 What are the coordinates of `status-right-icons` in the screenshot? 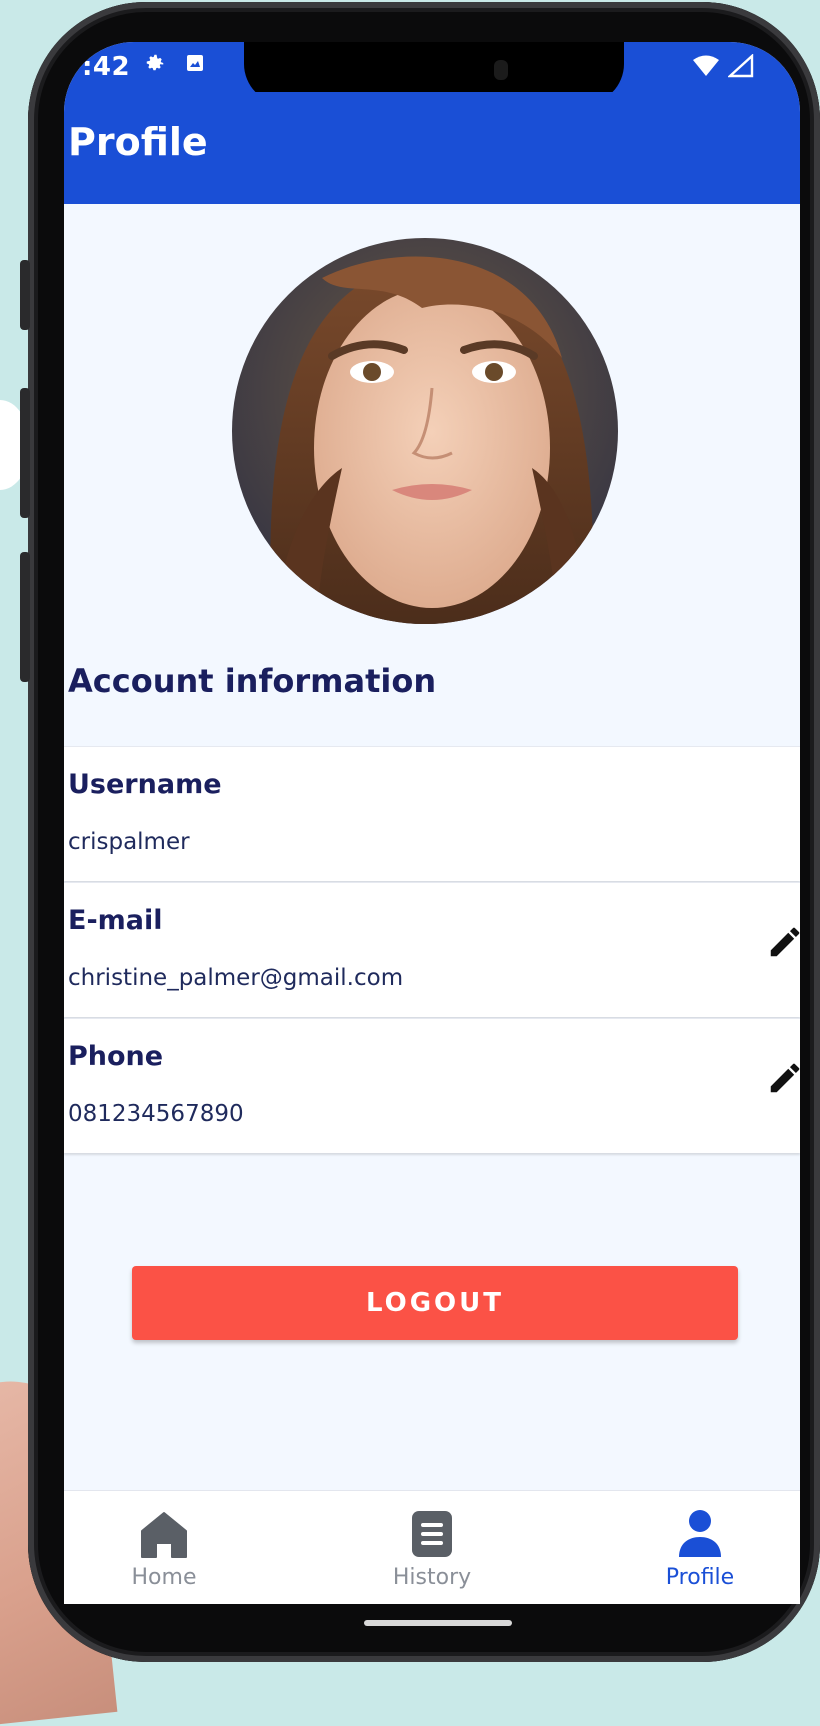 It's located at (723, 67).